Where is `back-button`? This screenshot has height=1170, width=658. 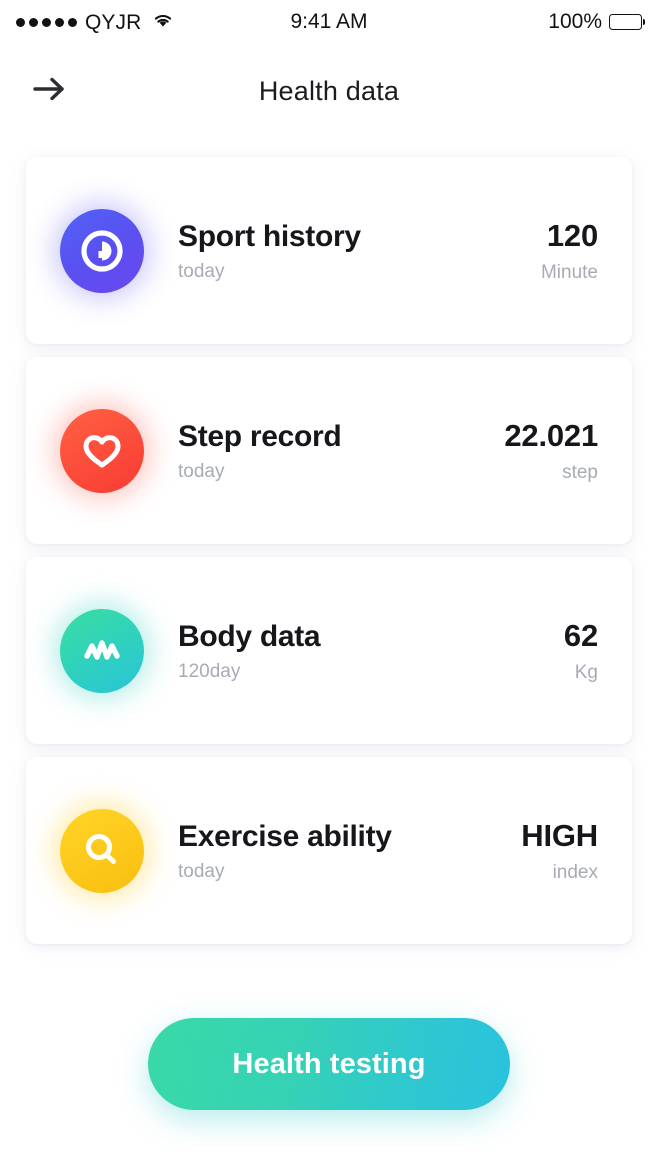 back-button is located at coordinates (50, 91).